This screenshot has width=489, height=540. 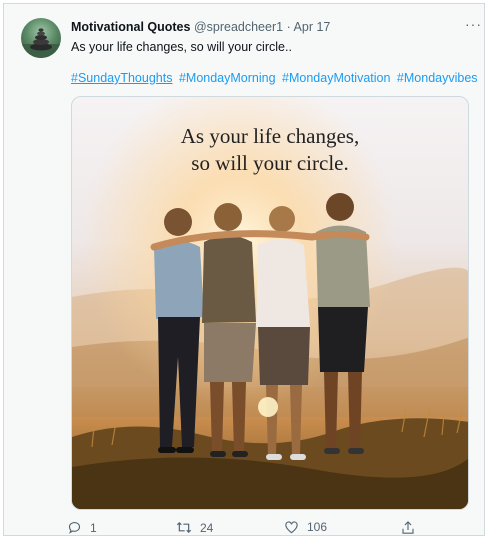 What do you see at coordinates (336, 78) in the screenshot?
I see `hashtag-link: #MondayMotivation` at bounding box center [336, 78].